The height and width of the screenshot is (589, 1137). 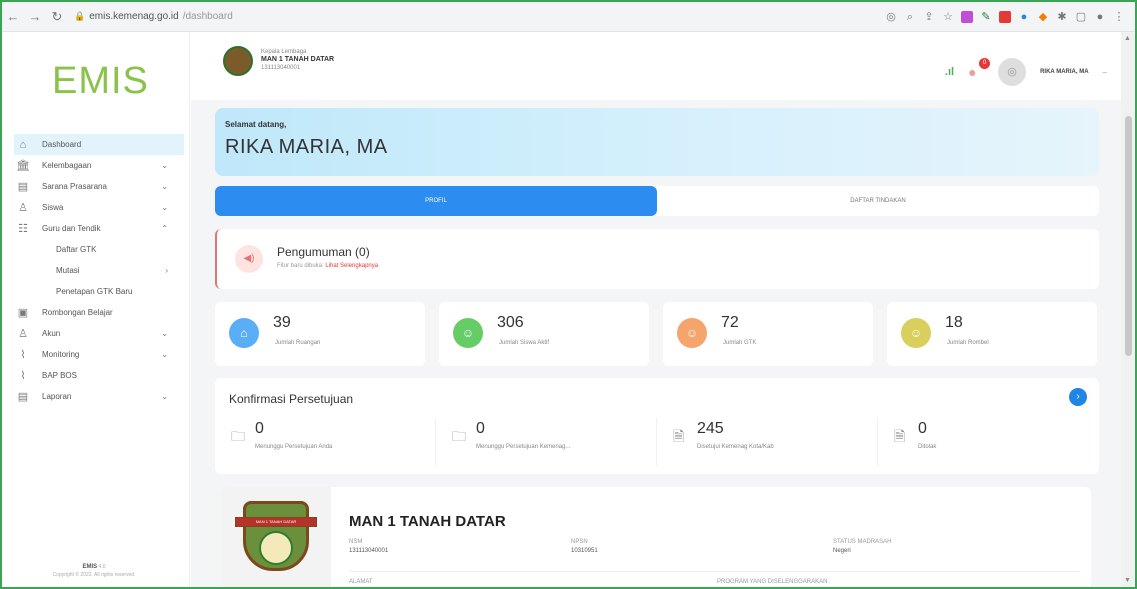 What do you see at coordinates (1062, 17) in the screenshot?
I see `extensions-puzzle-icon: ✱` at bounding box center [1062, 17].